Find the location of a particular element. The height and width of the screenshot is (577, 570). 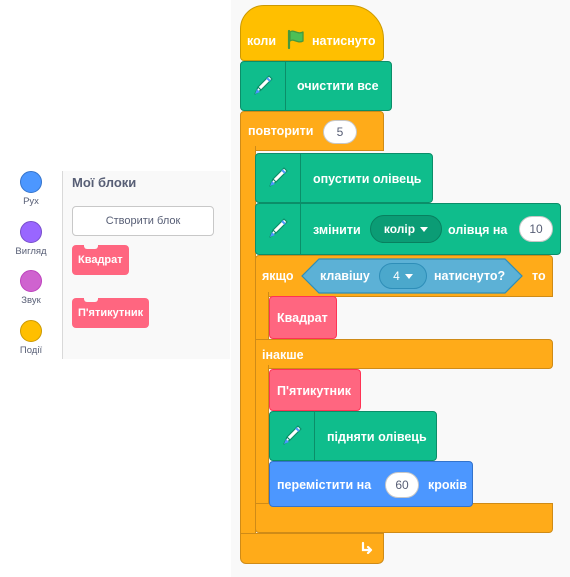

then-label: то is located at coordinates (539, 276).